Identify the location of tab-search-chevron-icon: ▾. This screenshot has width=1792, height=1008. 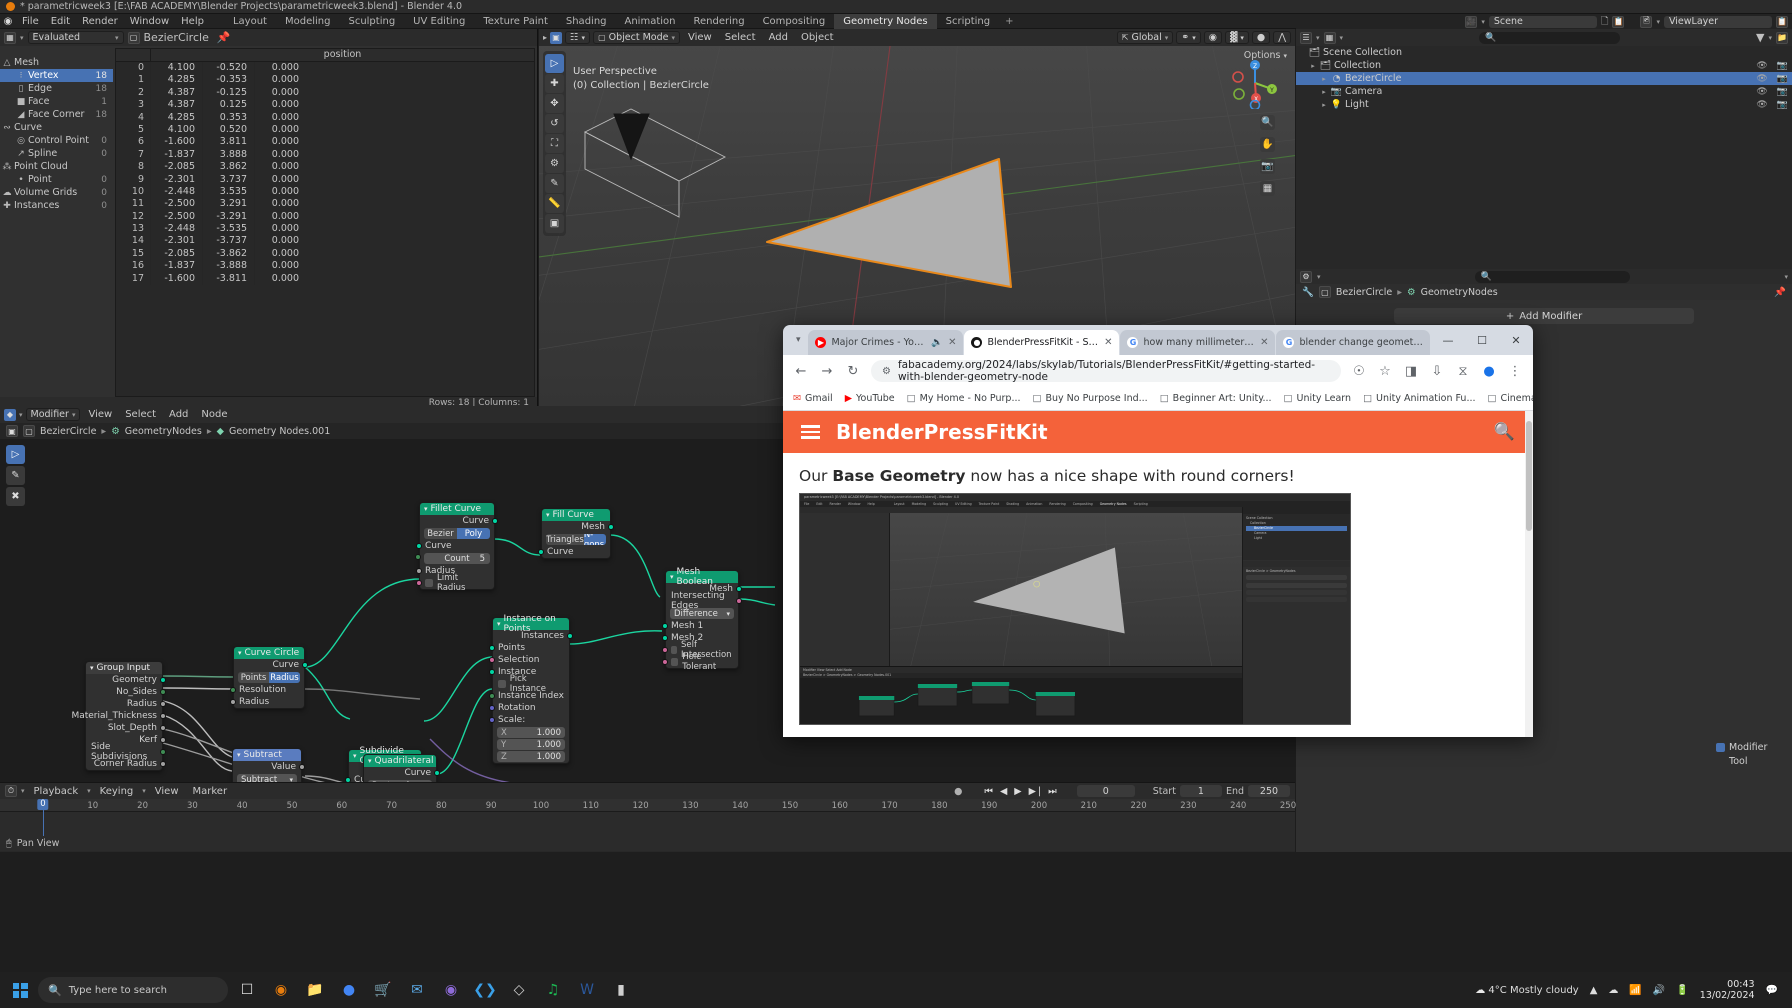
(798, 340).